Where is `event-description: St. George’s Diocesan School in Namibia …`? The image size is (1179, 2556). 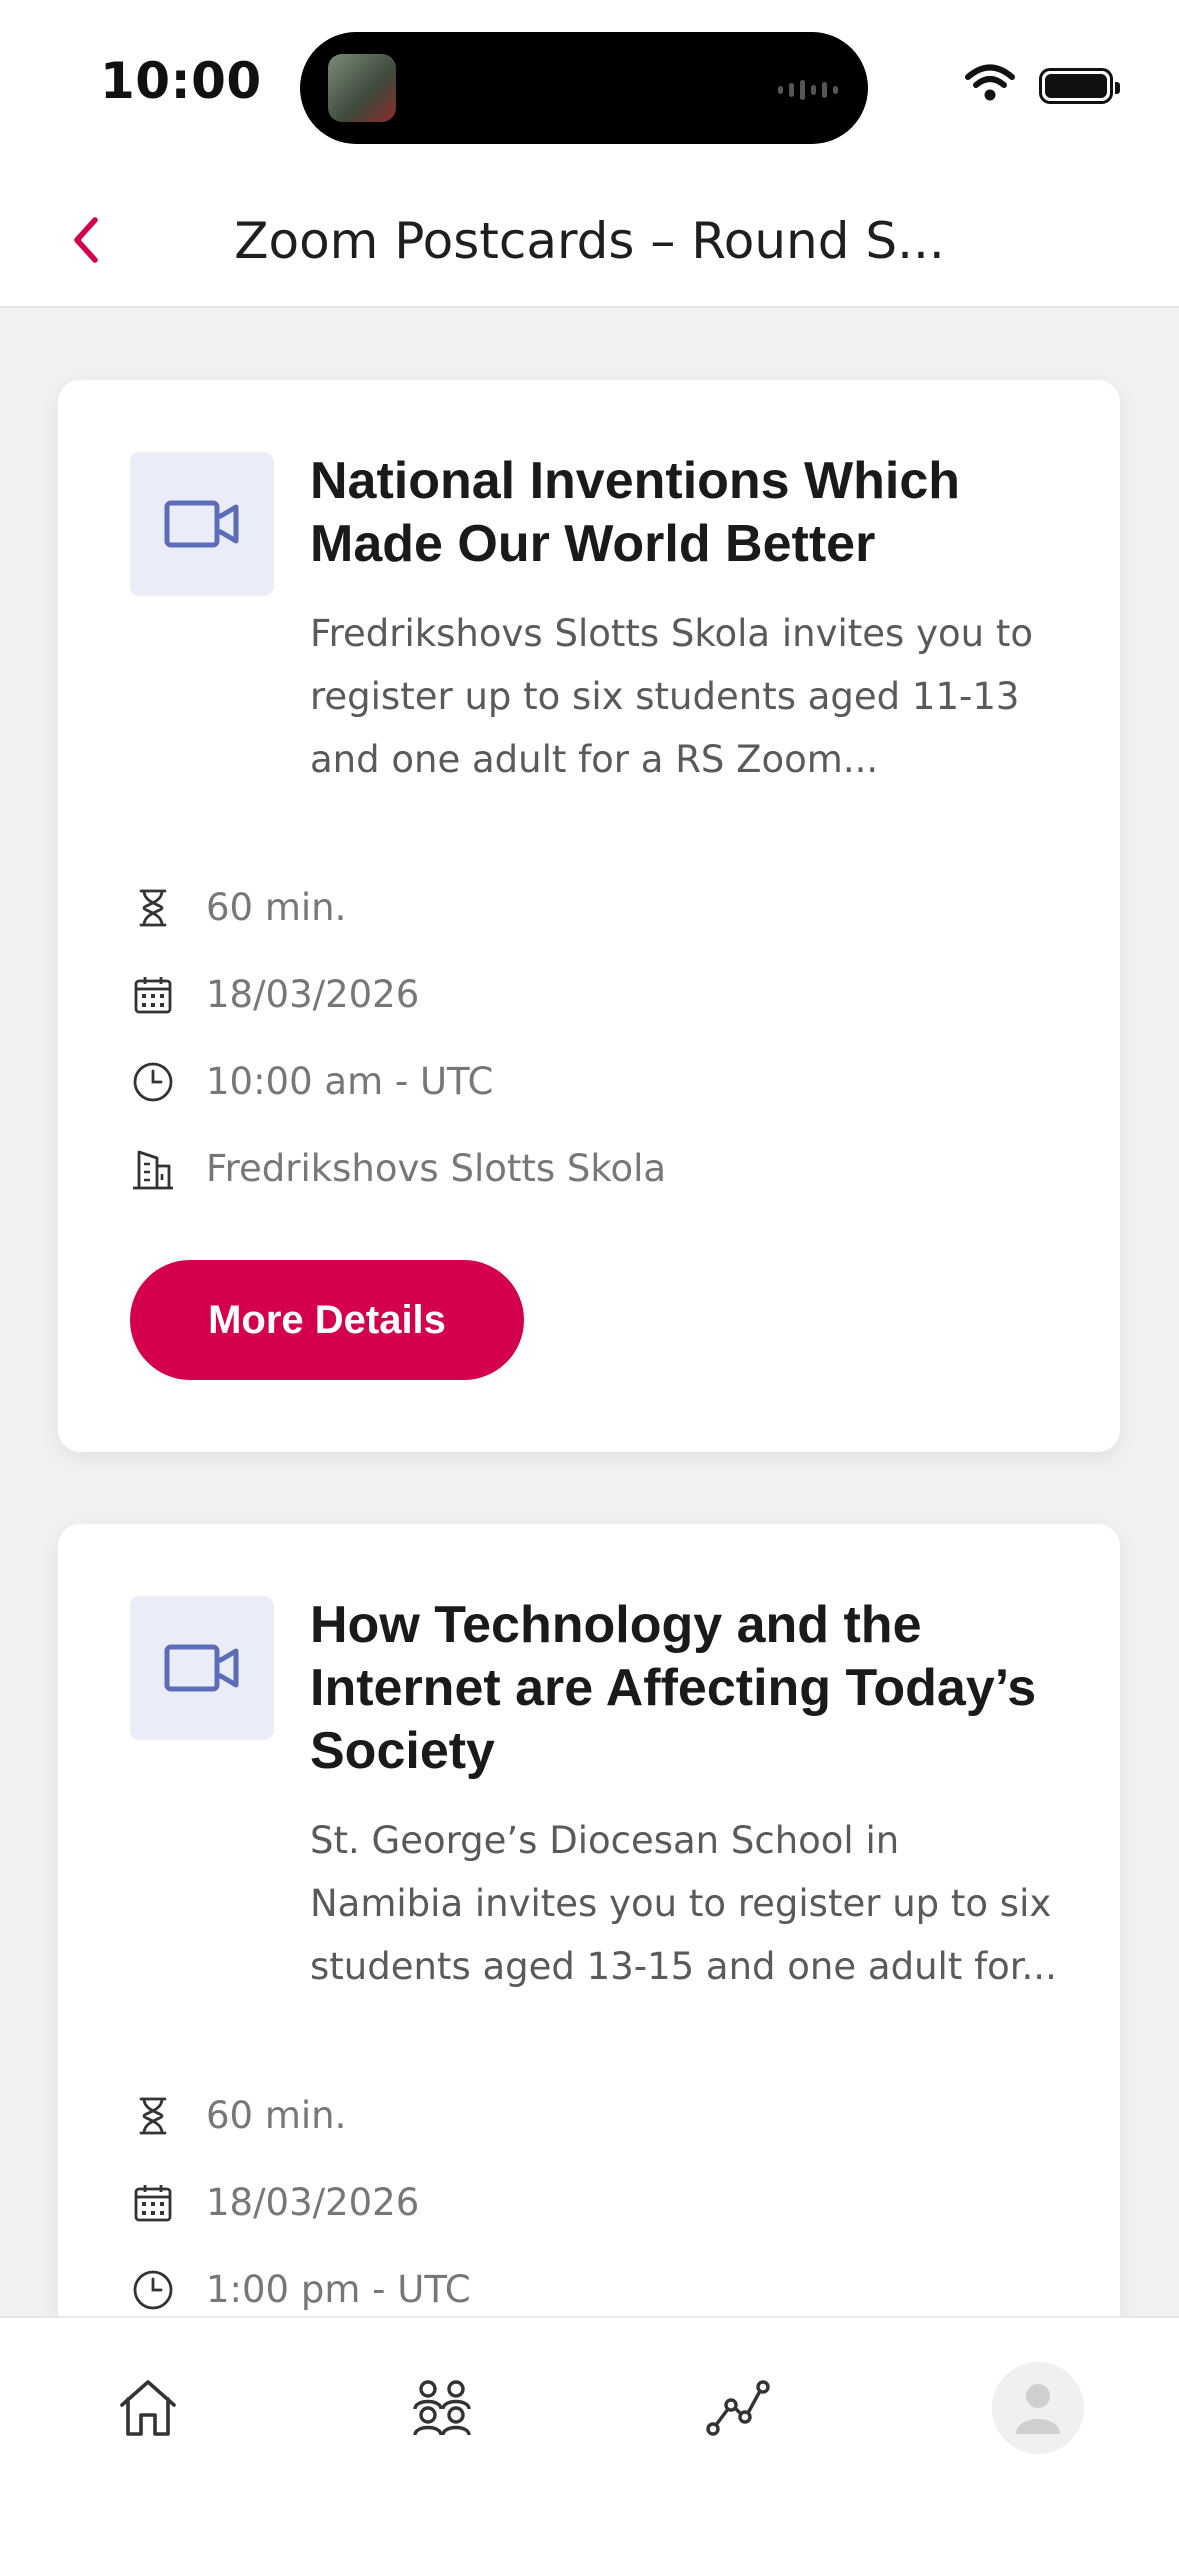
event-description: St. George’s Diocesan School in Namibia … is located at coordinates (683, 1903).